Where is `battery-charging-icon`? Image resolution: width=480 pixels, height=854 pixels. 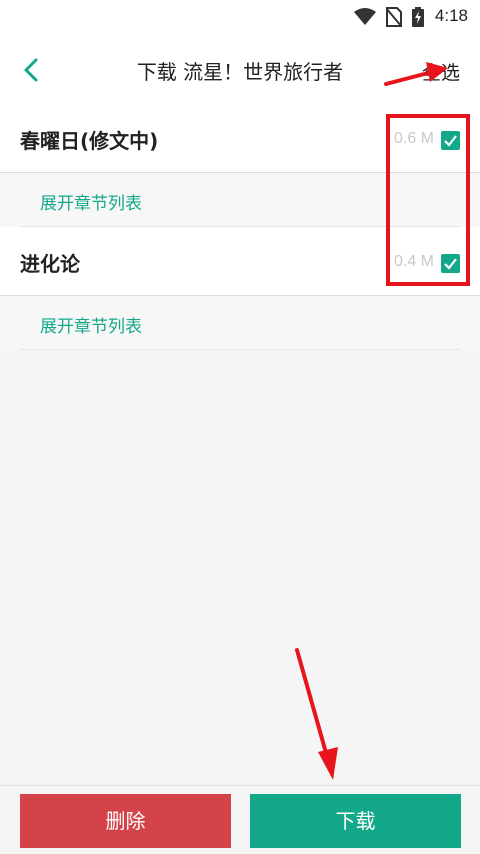 battery-charging-icon is located at coordinates (418, 17).